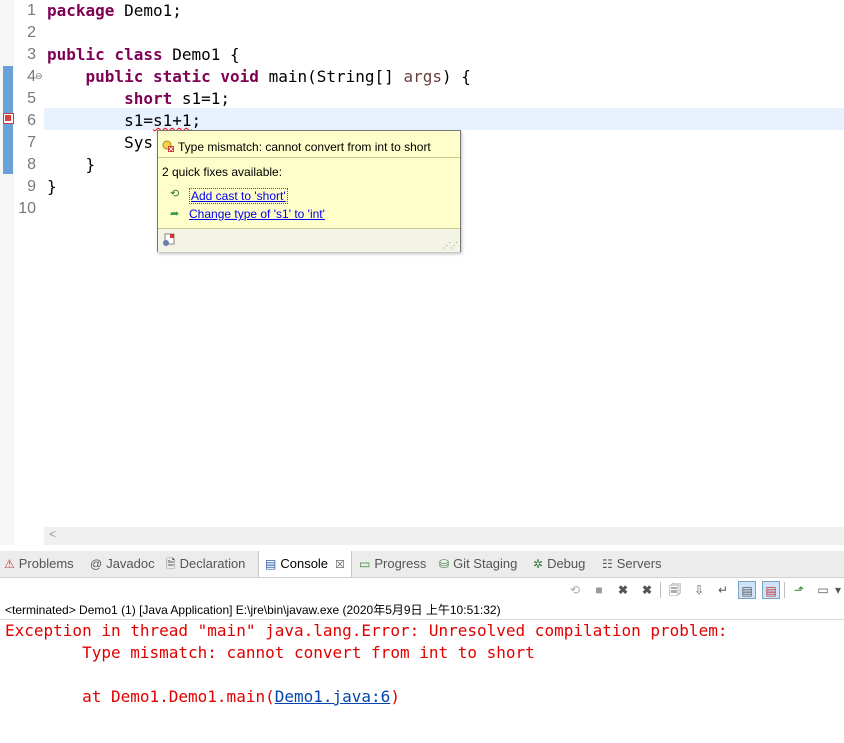 This screenshot has width=844, height=743. I want to click on line-number: 9, so click(31, 186).